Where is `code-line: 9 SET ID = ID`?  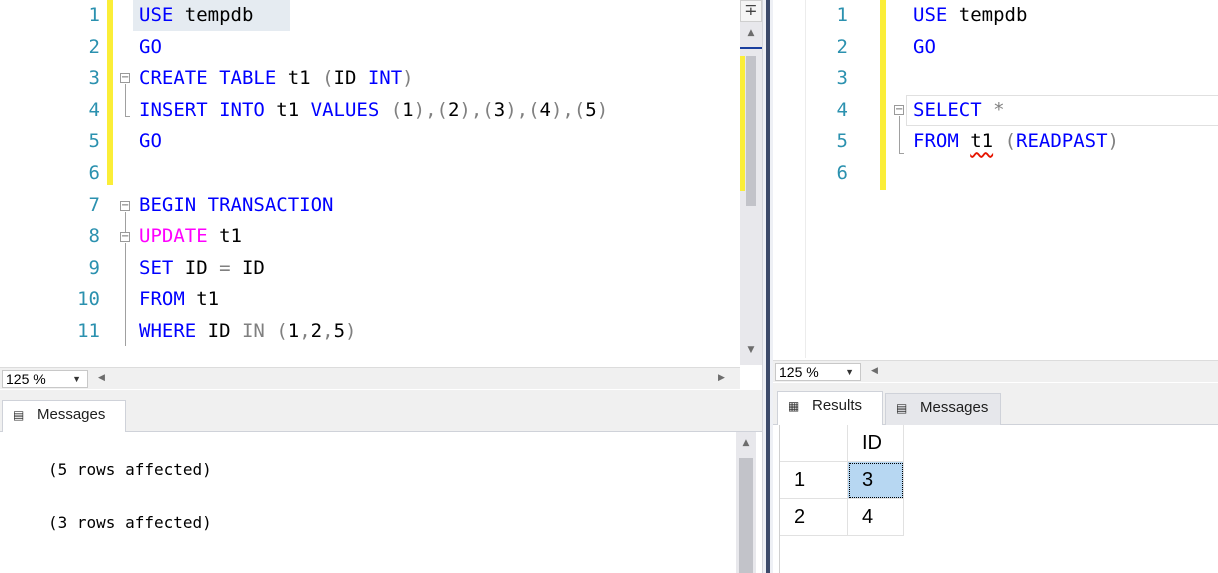 code-line: 9 SET ID = ID is located at coordinates (370, 268).